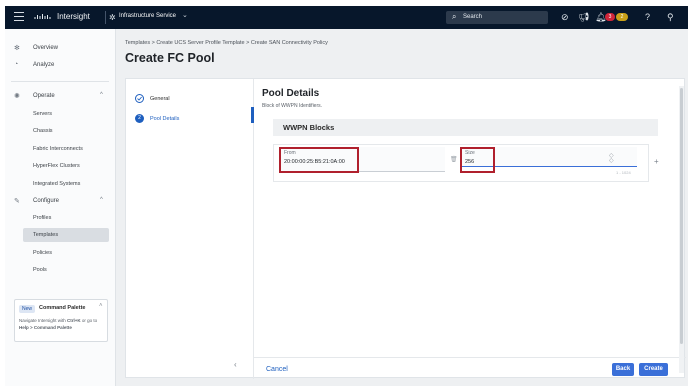 The height and width of the screenshot is (391, 696). What do you see at coordinates (27, 309) in the screenshot?
I see `new-badge: New` at bounding box center [27, 309].